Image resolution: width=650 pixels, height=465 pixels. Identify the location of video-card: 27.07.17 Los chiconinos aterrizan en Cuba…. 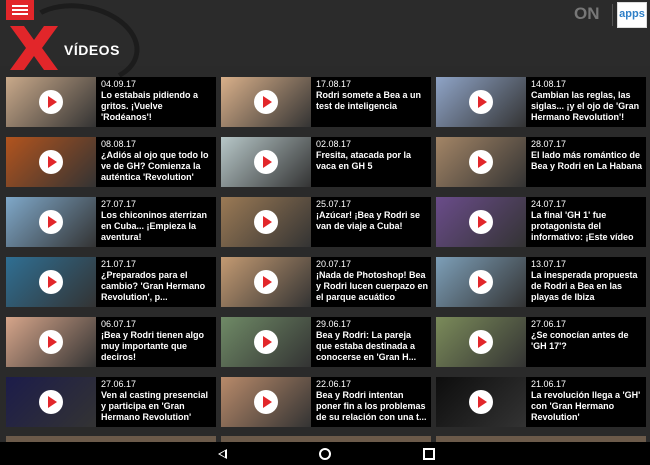
(111, 222).